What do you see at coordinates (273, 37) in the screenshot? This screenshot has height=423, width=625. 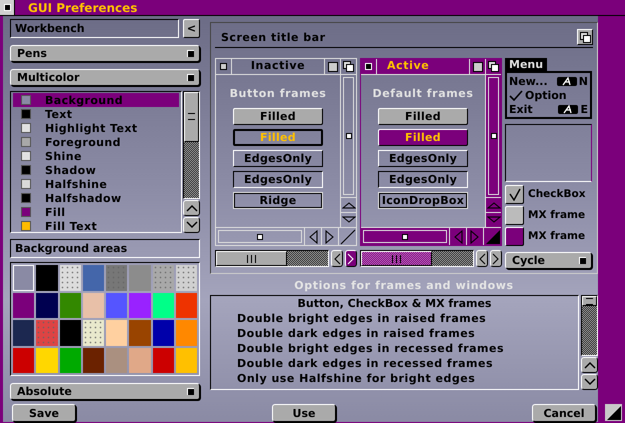 I see `screen-title-label: Screen title bar` at bounding box center [273, 37].